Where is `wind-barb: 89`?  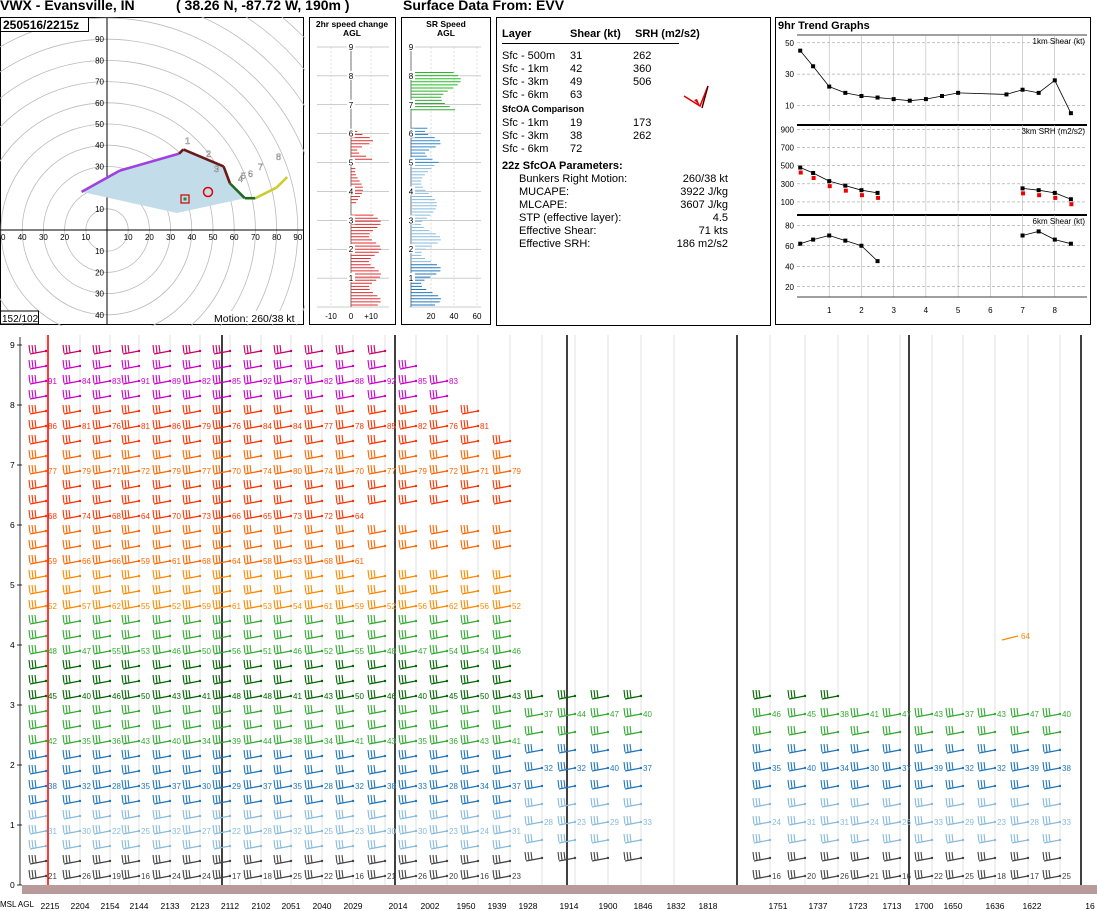 wind-barb: 89 is located at coordinates (166, 380).